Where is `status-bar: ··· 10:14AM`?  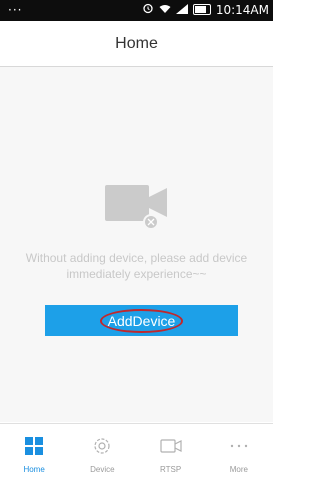
status-bar: ··· 10:14AM is located at coordinates (136, 10).